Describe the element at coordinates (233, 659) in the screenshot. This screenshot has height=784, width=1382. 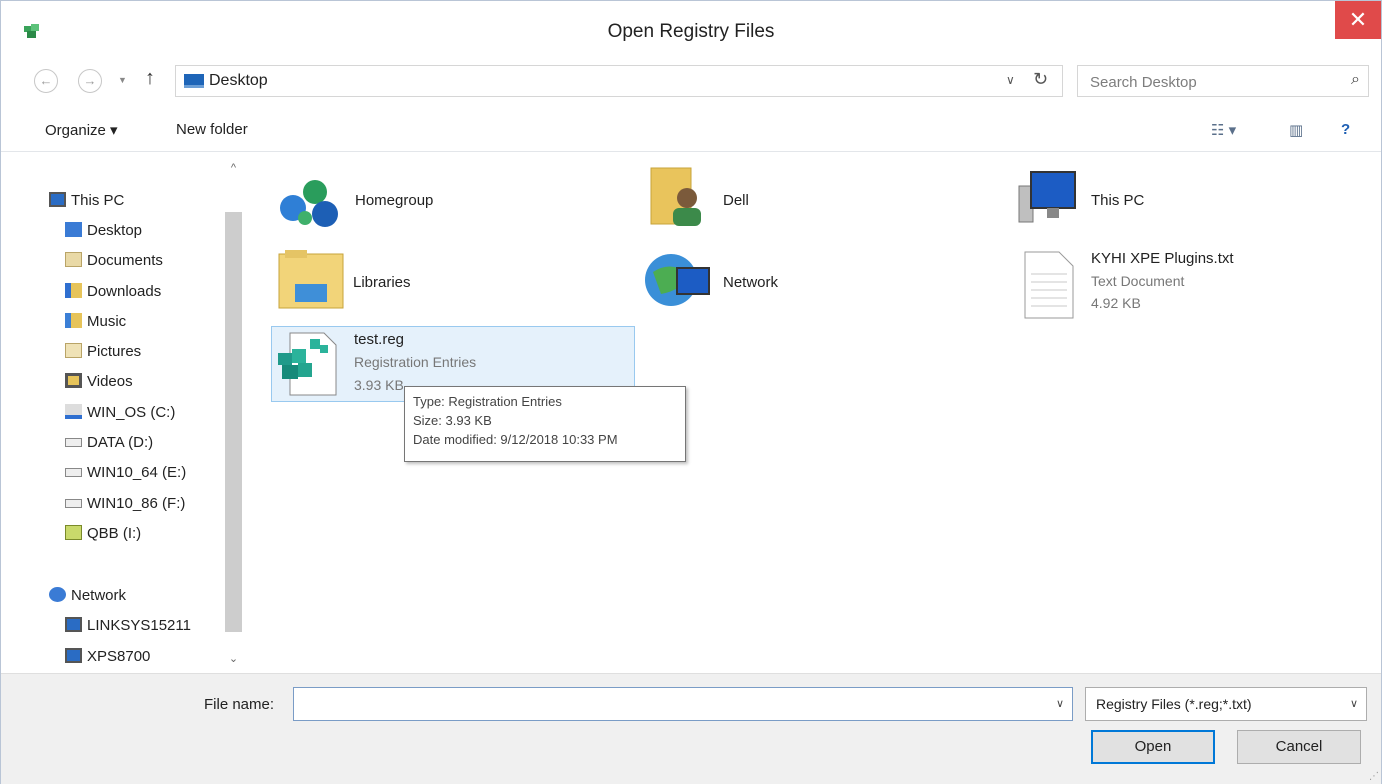
I see `chevron-down-icon: ⌄` at that location.